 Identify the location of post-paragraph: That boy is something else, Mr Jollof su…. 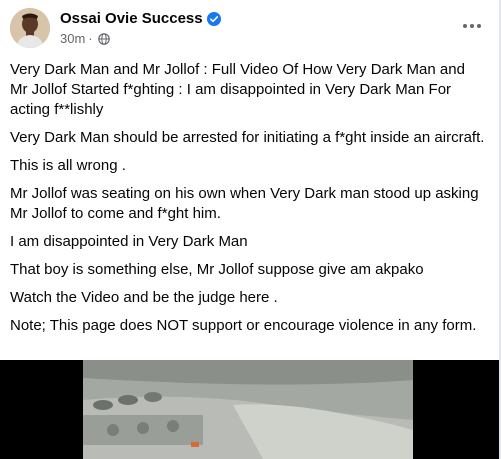
(217, 269).